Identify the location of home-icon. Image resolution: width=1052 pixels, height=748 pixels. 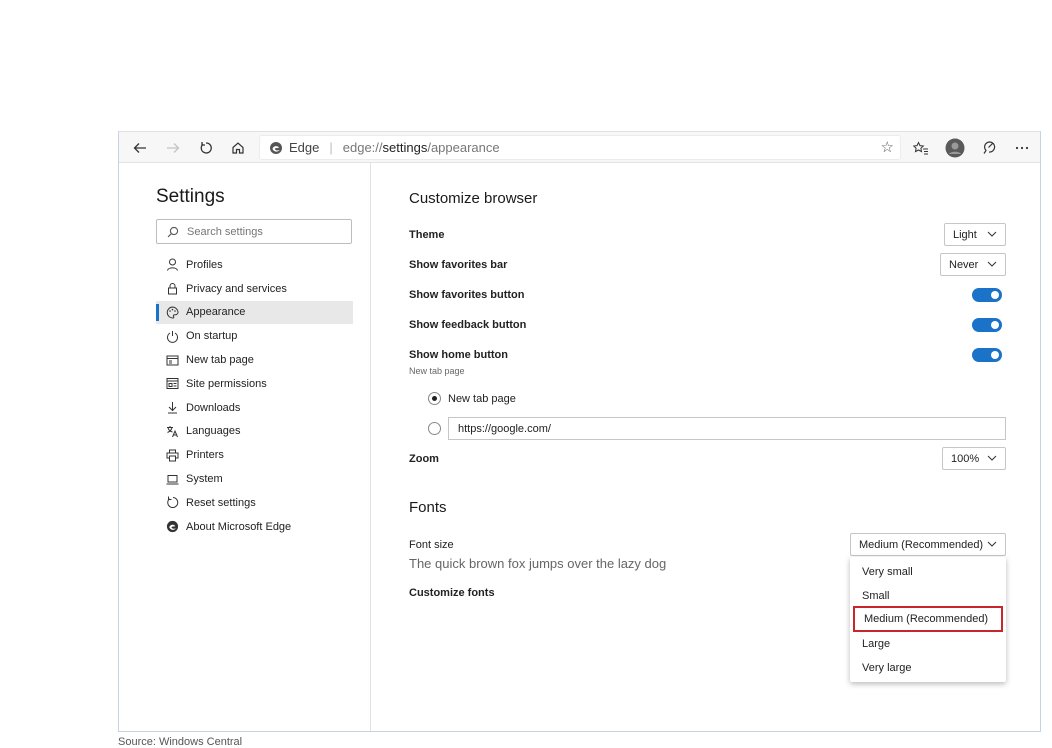
(238, 148).